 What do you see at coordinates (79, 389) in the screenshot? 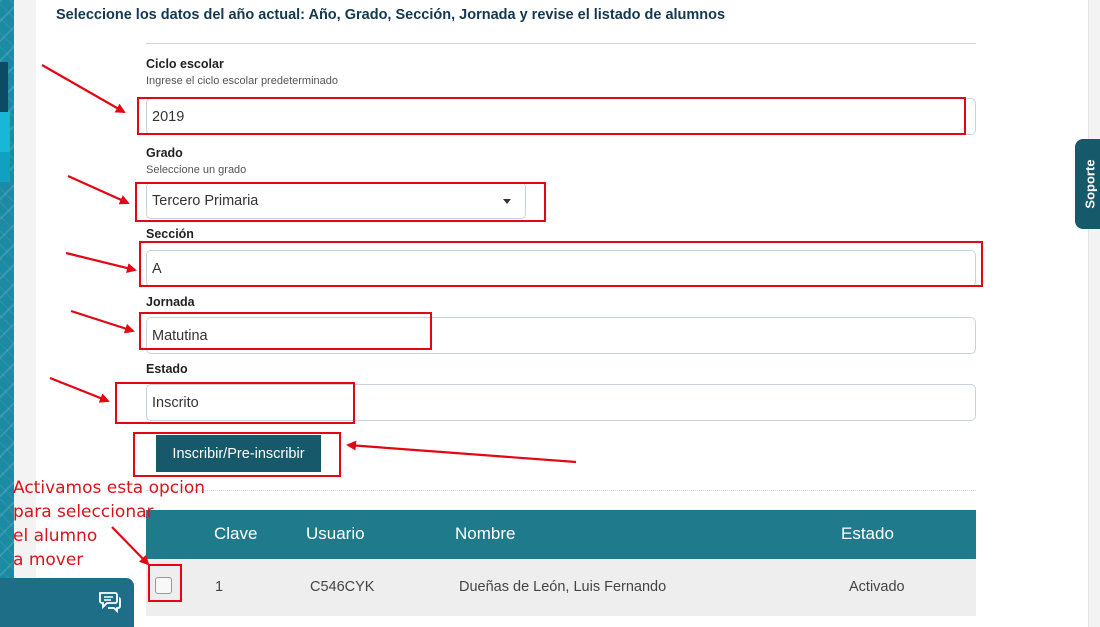
I see `arrow-to-estado` at bounding box center [79, 389].